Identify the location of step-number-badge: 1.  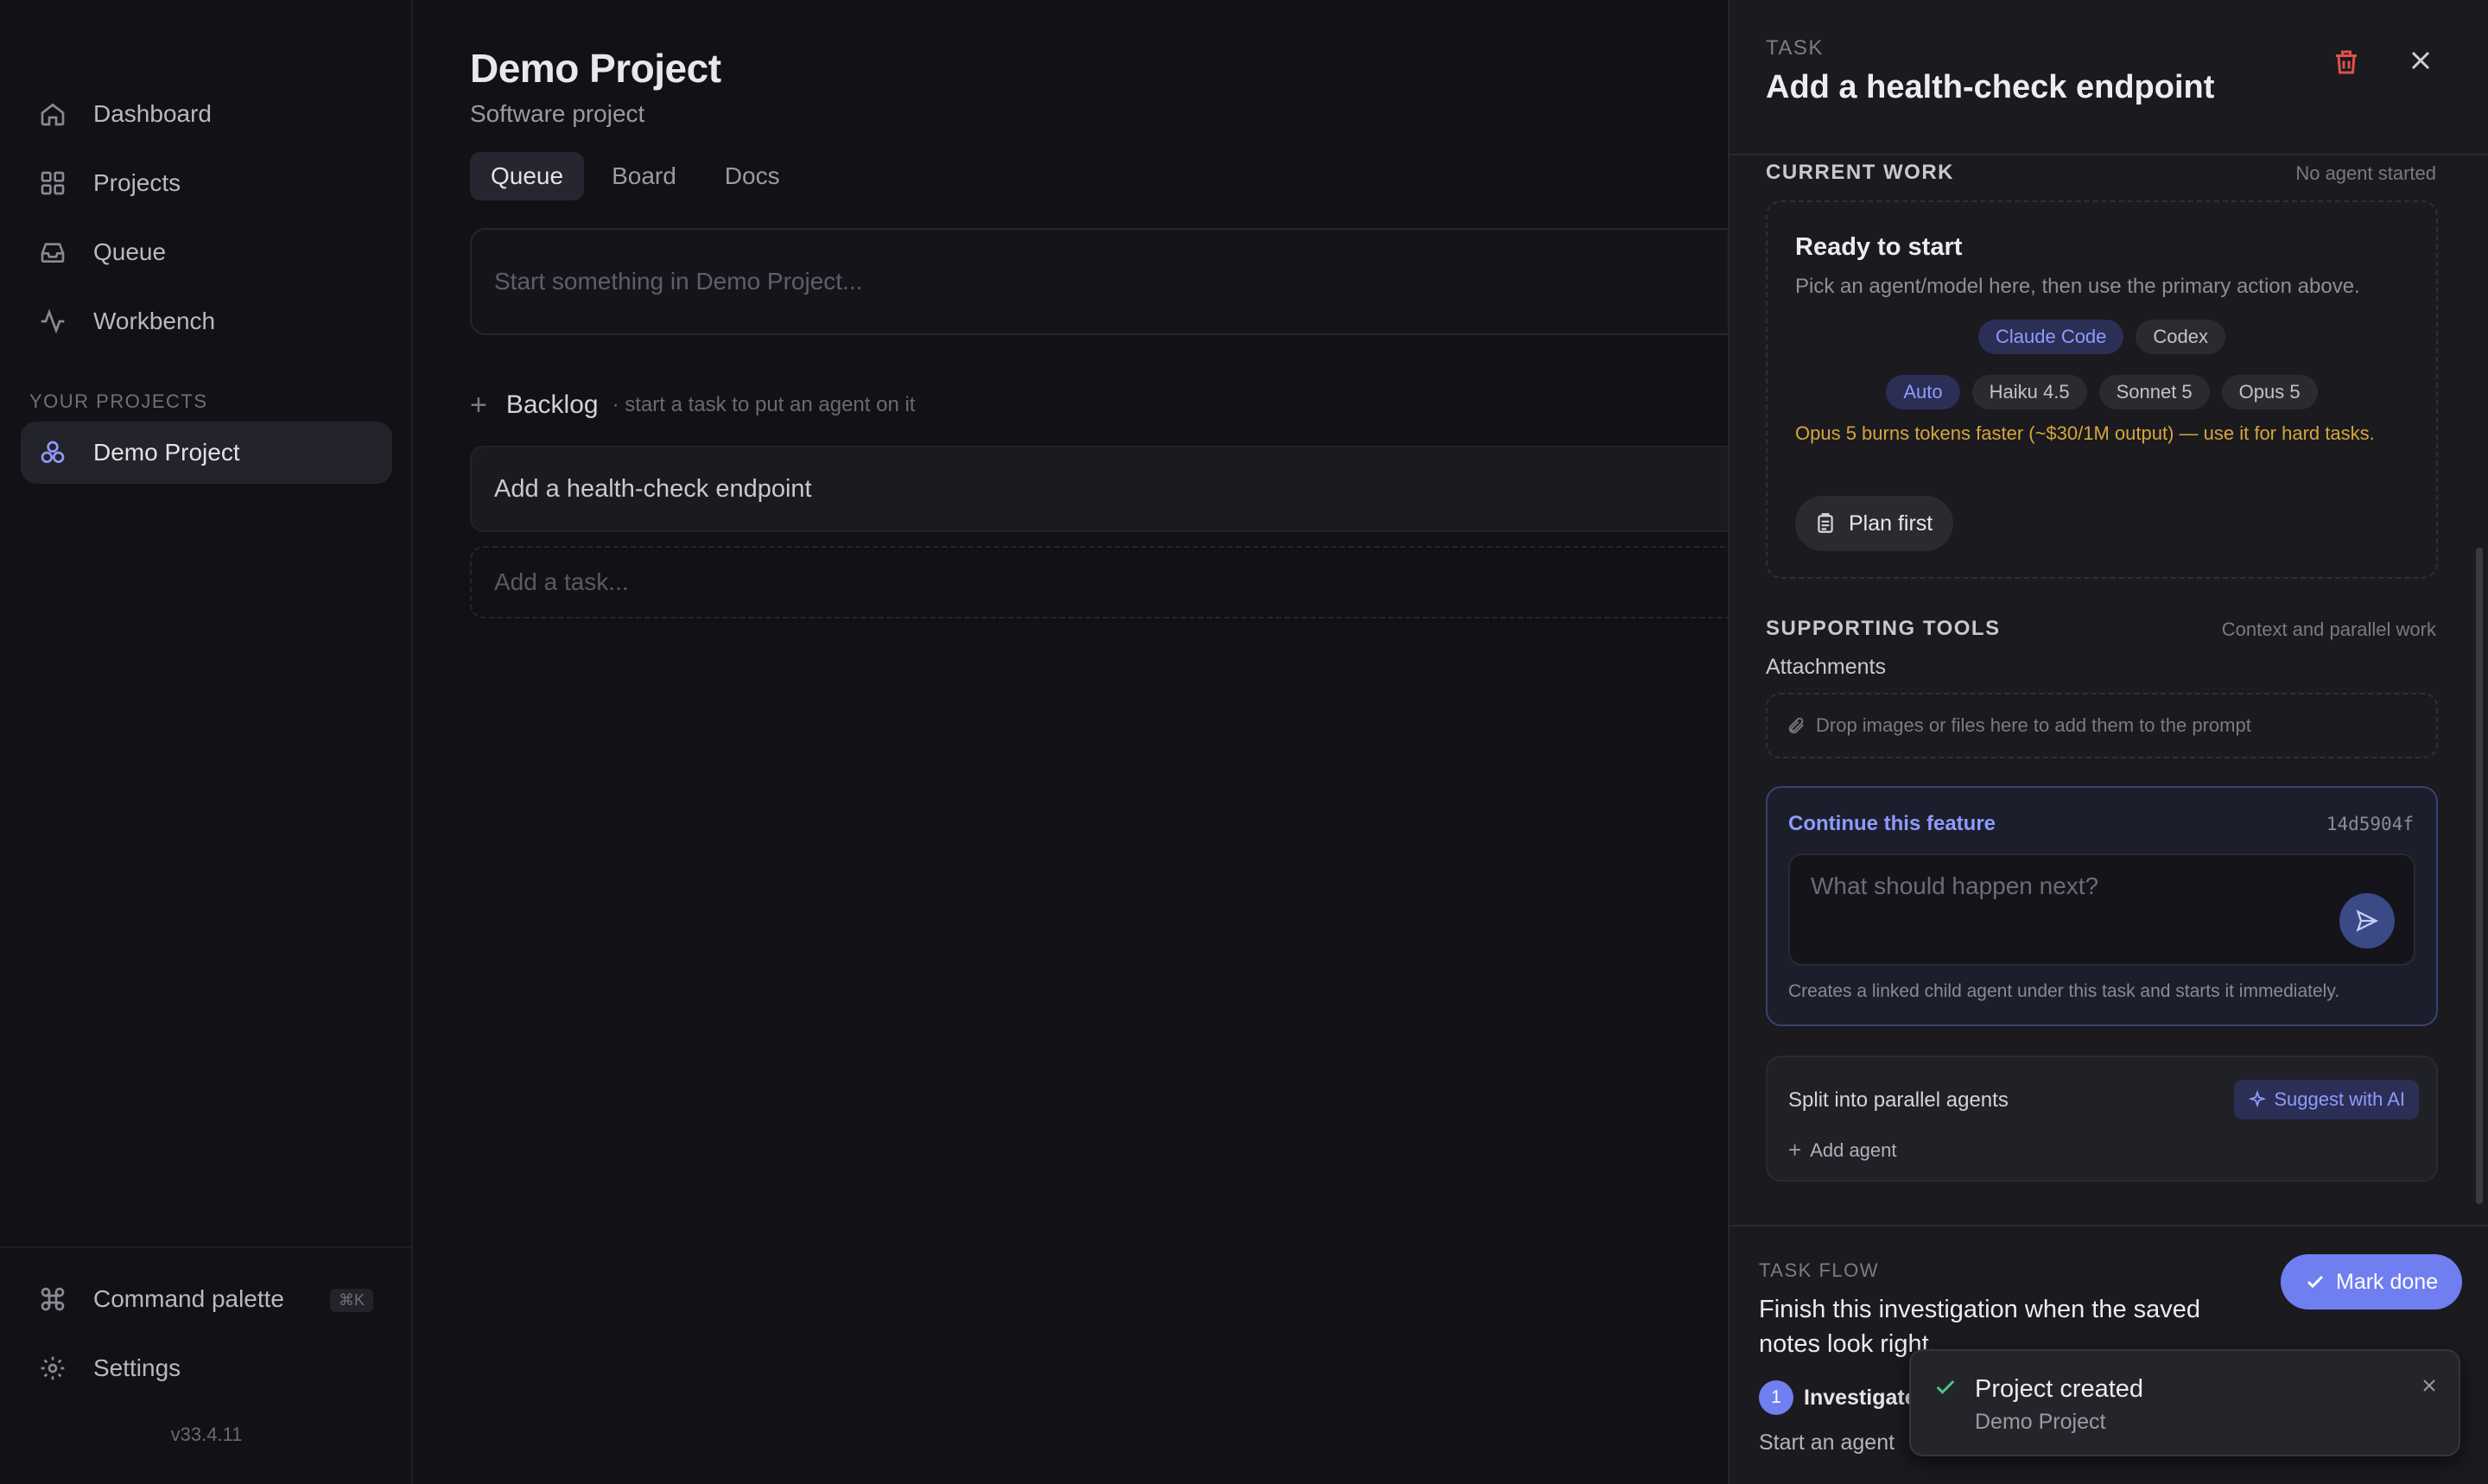
(1776, 1397).